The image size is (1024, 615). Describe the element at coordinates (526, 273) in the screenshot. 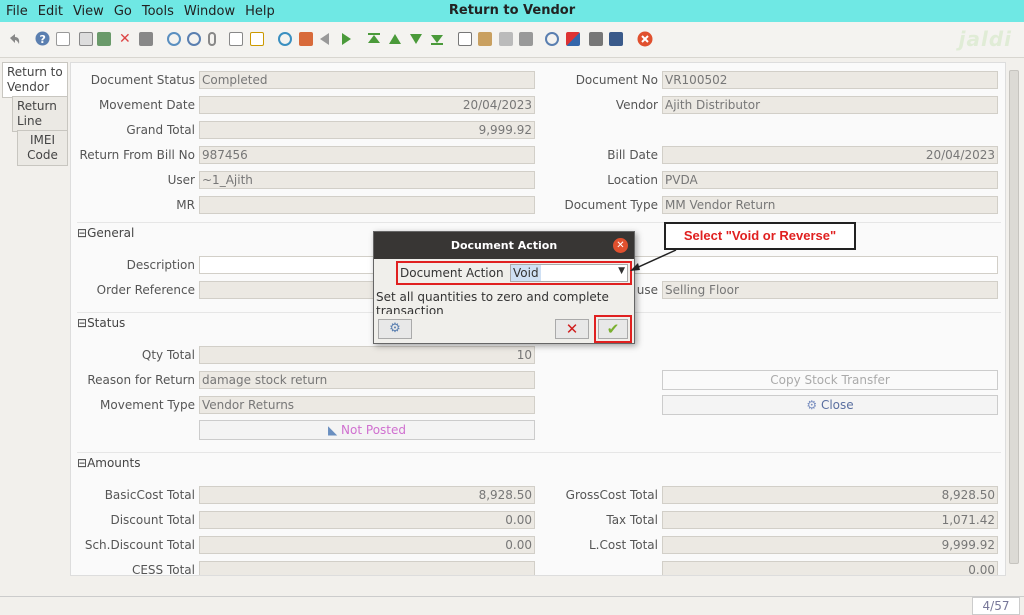

I see `document-action-value: Void` at that location.